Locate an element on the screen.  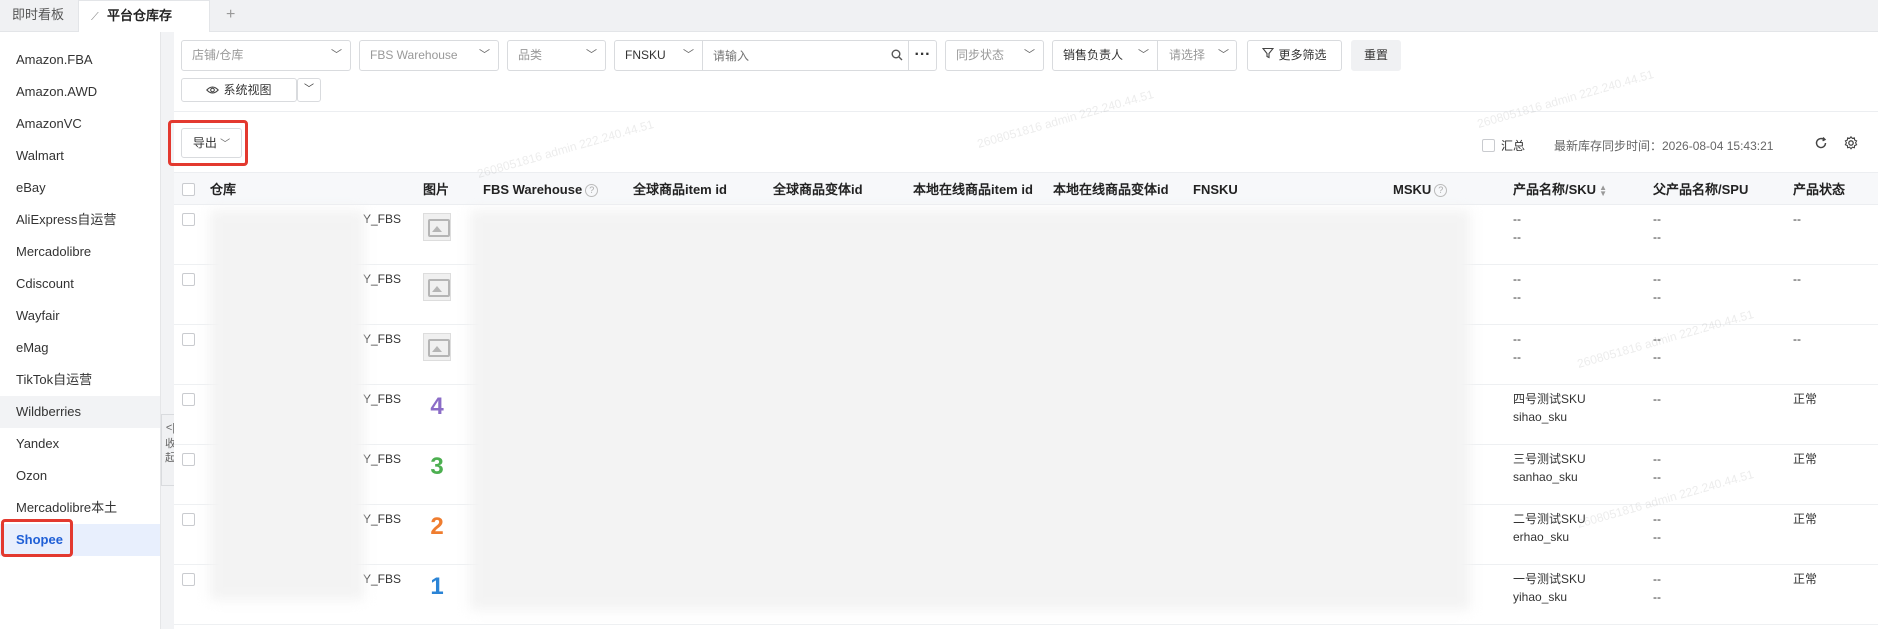
sidebar-item-aliexpress: AliExpress自运营 is located at coordinates (80, 220).